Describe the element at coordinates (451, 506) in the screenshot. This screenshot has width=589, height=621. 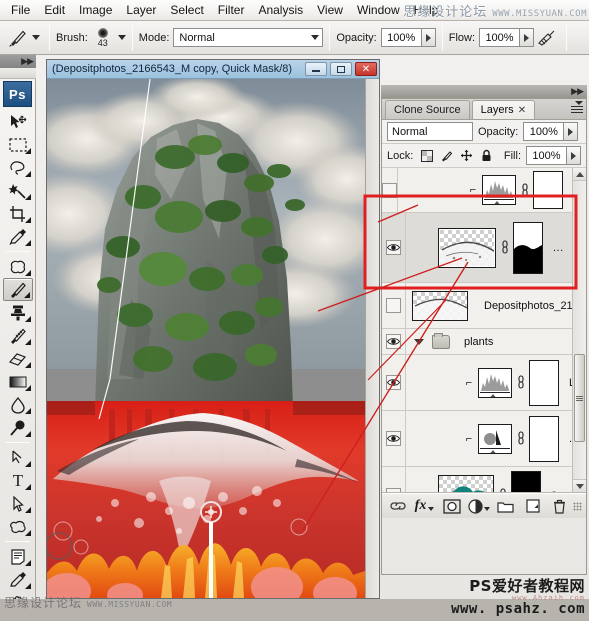
I see `add-layer-mask-button` at that location.